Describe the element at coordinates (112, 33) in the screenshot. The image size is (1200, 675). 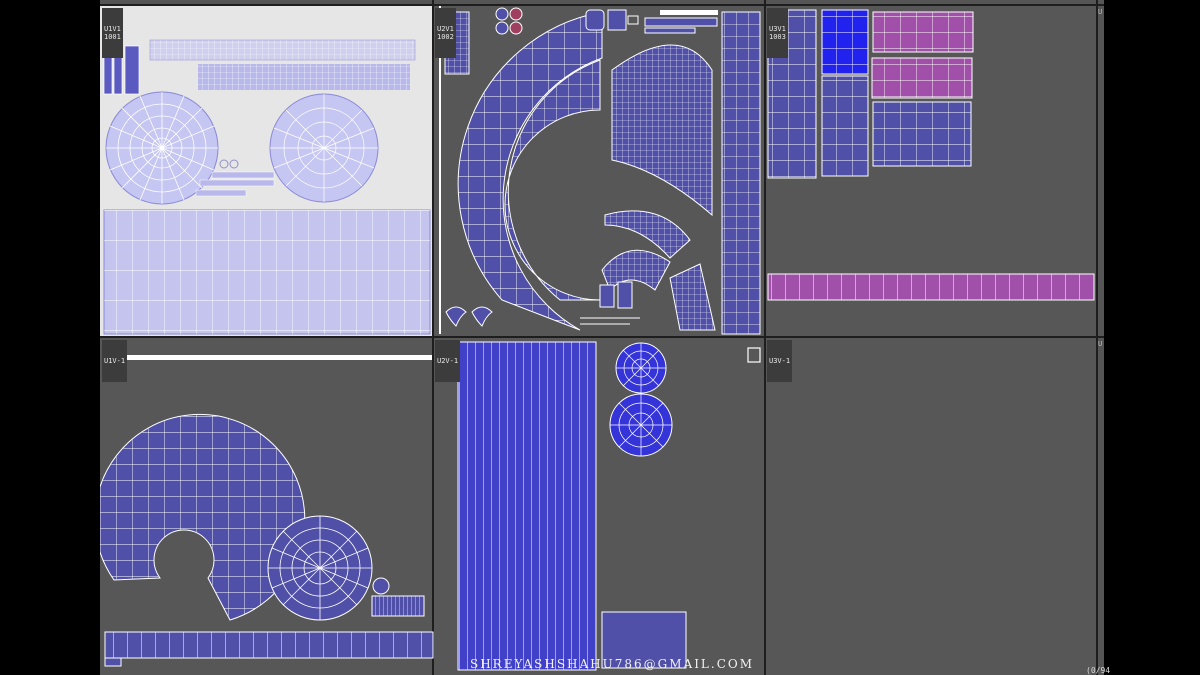
I see `tile-label-1001: U1V1 1001` at that location.